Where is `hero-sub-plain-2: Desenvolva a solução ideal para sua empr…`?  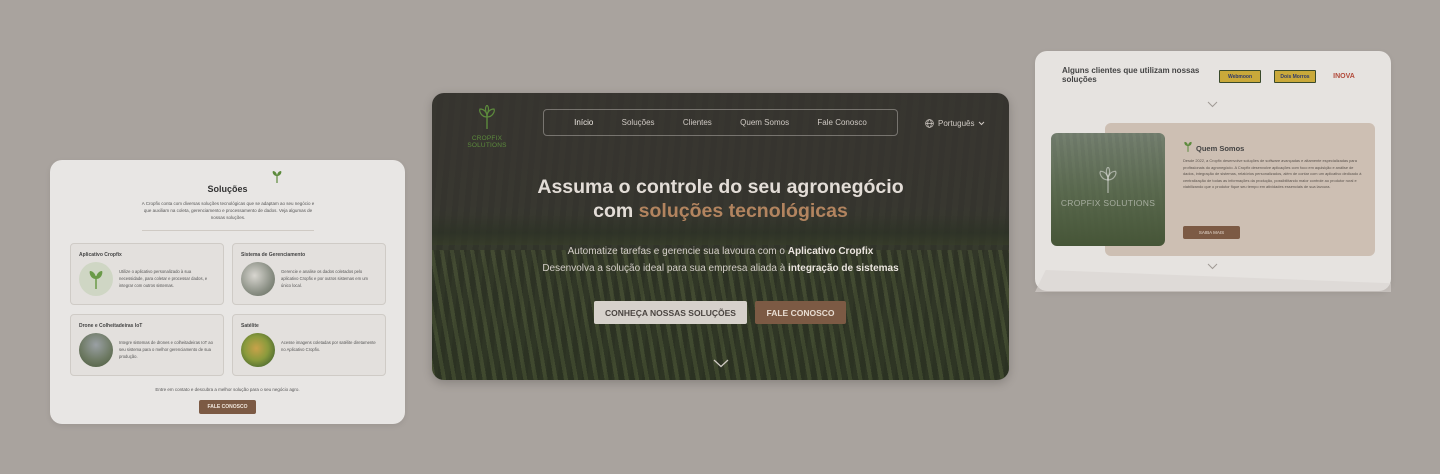
hero-sub-plain-2: Desenvolva a solução ideal para sua empr… is located at coordinates (665, 268).